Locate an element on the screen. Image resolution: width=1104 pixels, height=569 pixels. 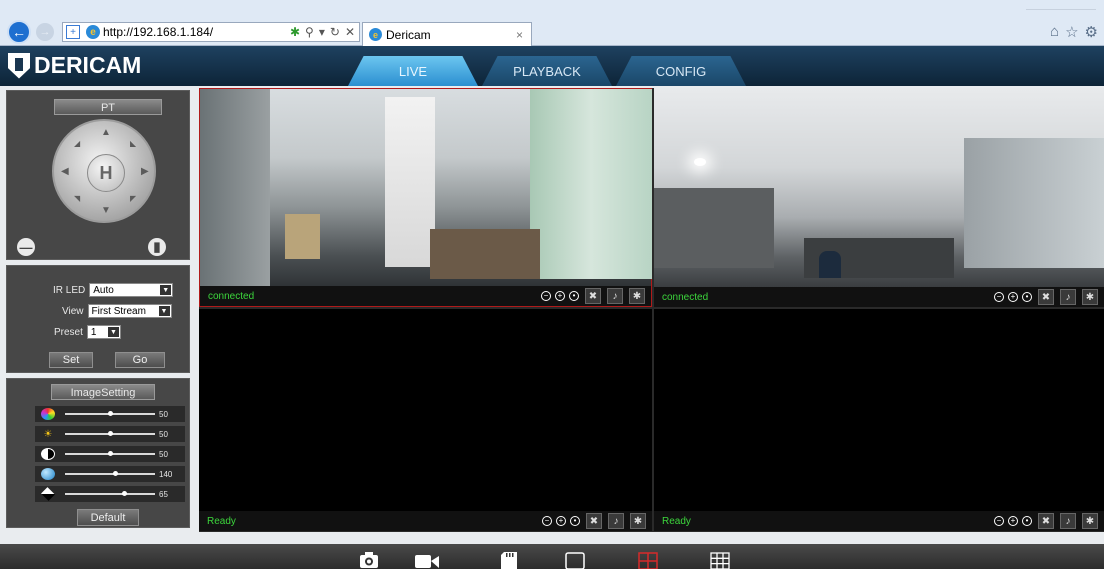
view-select: First Stream ▼ is located at coordinates (129, 311).